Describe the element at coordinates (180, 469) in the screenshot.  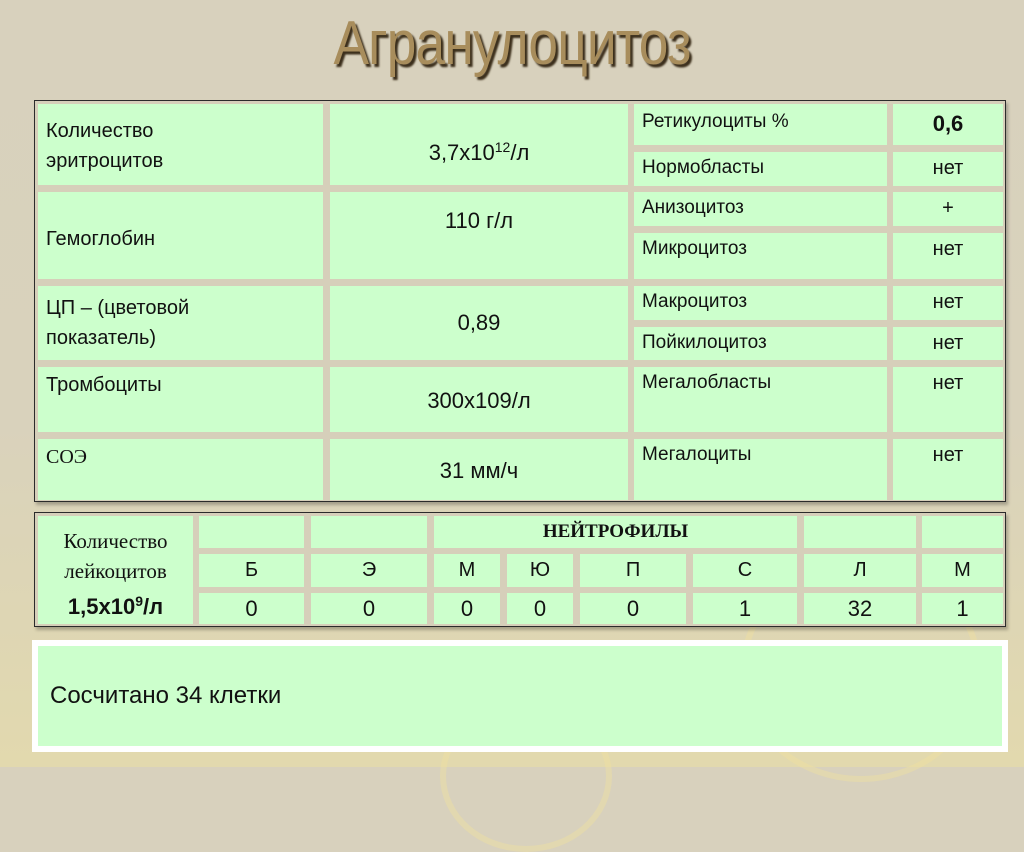
I see `label-esr: СОЭ` at that location.